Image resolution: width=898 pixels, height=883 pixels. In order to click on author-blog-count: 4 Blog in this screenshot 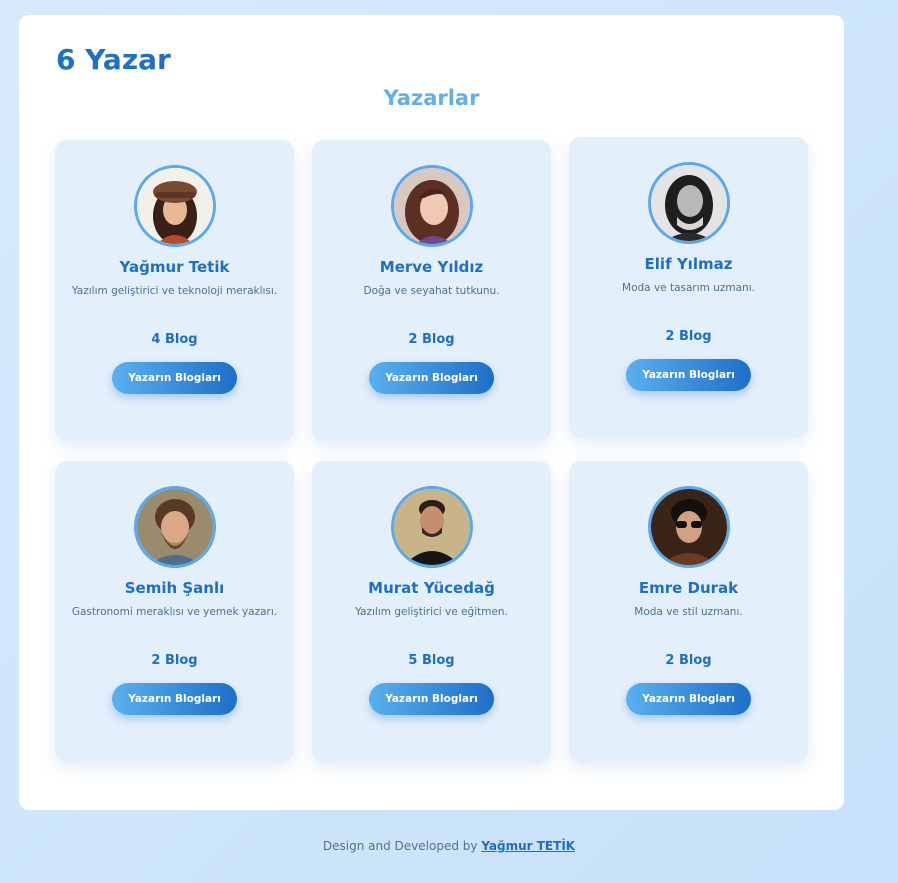, I will do `click(174, 339)`.